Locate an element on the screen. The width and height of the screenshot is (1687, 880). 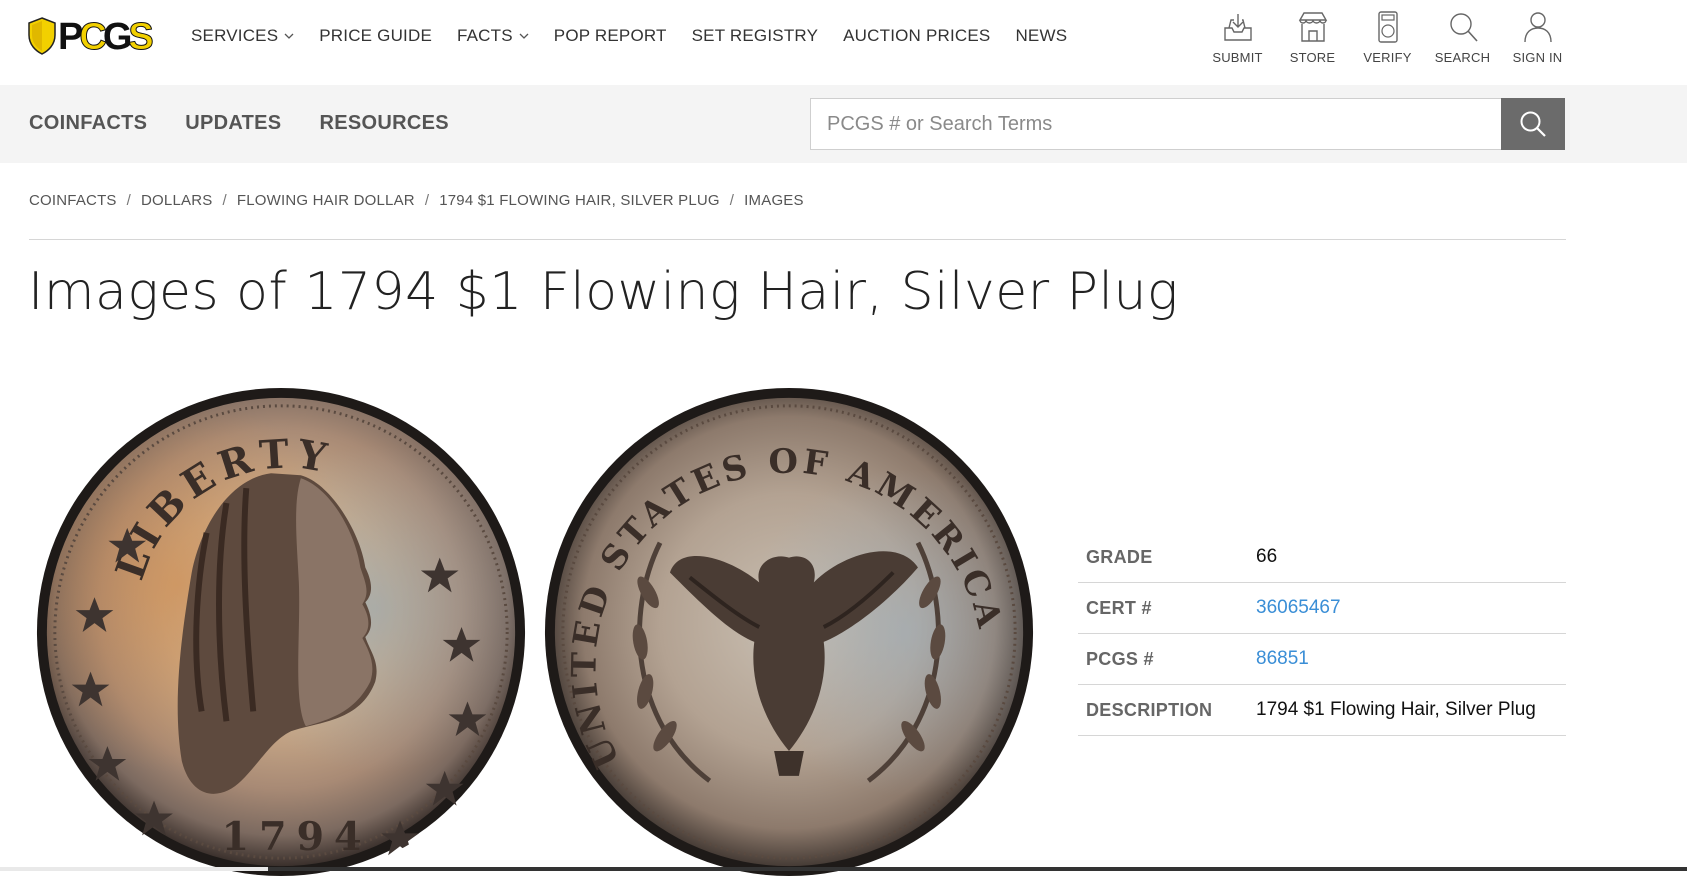
search-input is located at coordinates (1155, 124).